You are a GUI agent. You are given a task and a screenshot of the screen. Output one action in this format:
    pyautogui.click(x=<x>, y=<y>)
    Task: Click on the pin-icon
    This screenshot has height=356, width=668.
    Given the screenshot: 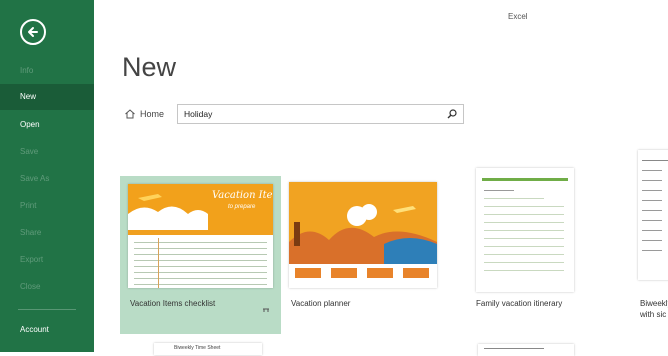 What is the action you would take?
    pyautogui.click(x=266, y=310)
    